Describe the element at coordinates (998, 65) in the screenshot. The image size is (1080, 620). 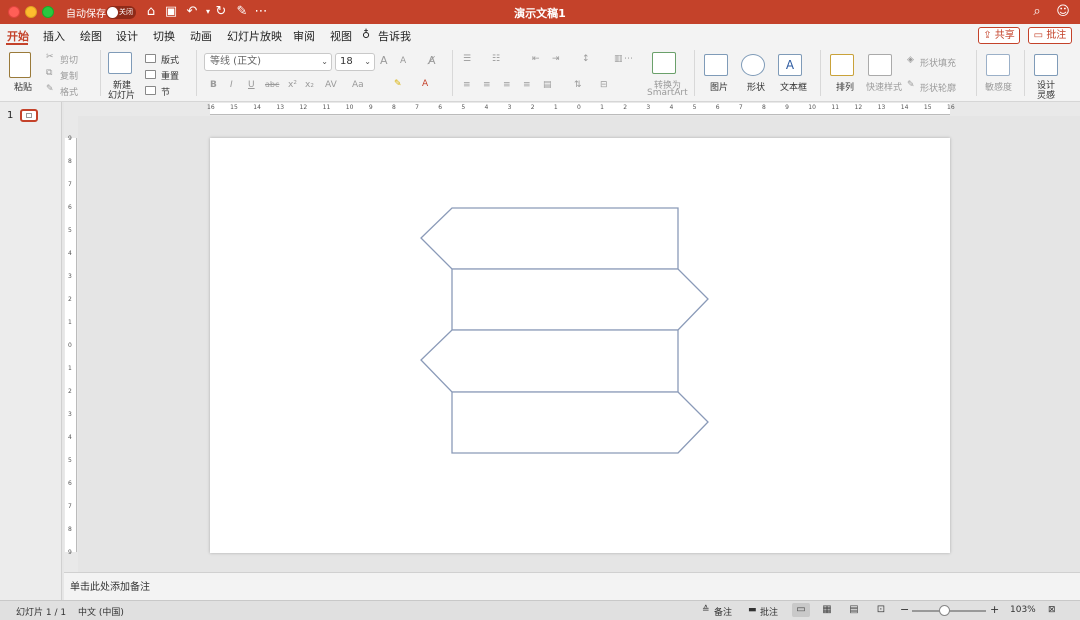
I see `sensitivity-icon` at that location.